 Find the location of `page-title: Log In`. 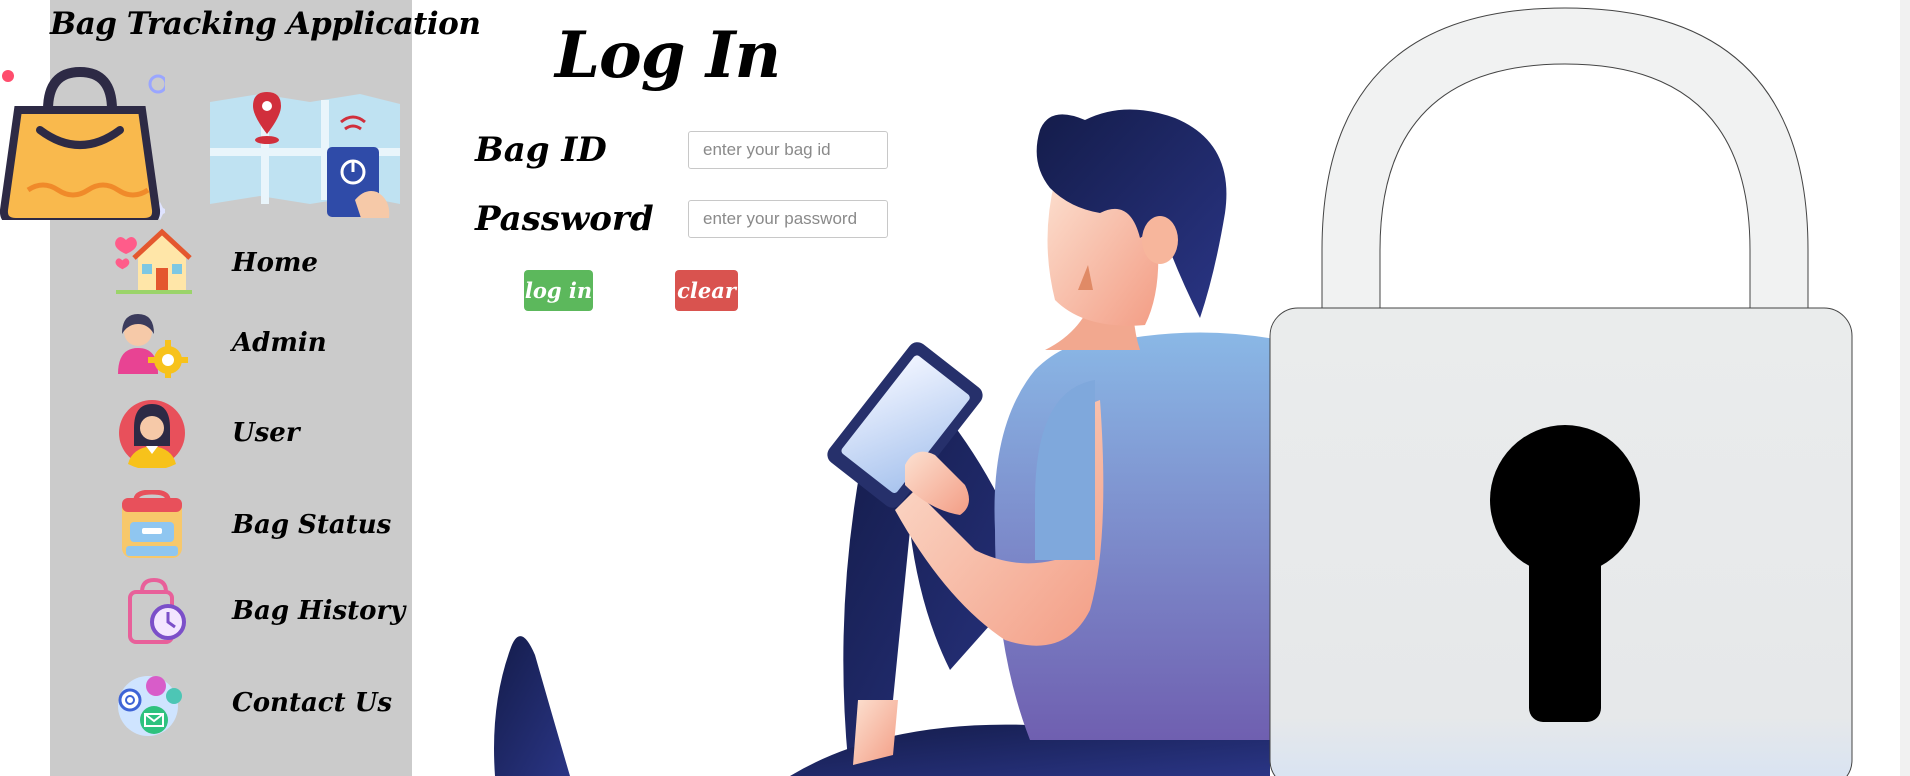

page-title: Log In is located at coordinates (668, 55).